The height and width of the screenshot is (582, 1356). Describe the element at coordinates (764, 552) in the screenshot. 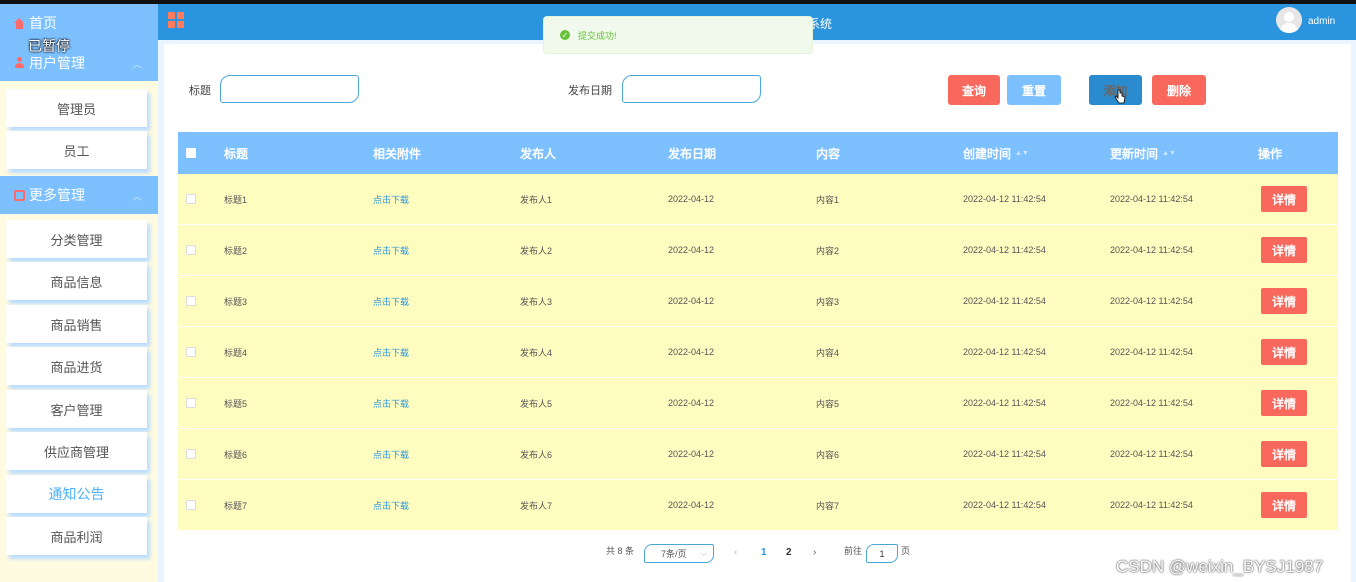

I see `page-button-1: 1` at that location.